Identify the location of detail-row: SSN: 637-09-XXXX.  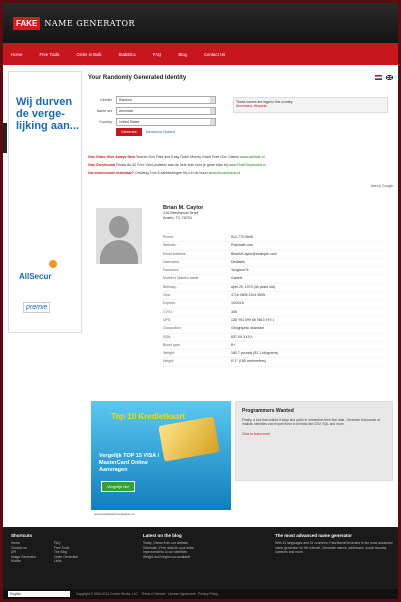
(275, 338).